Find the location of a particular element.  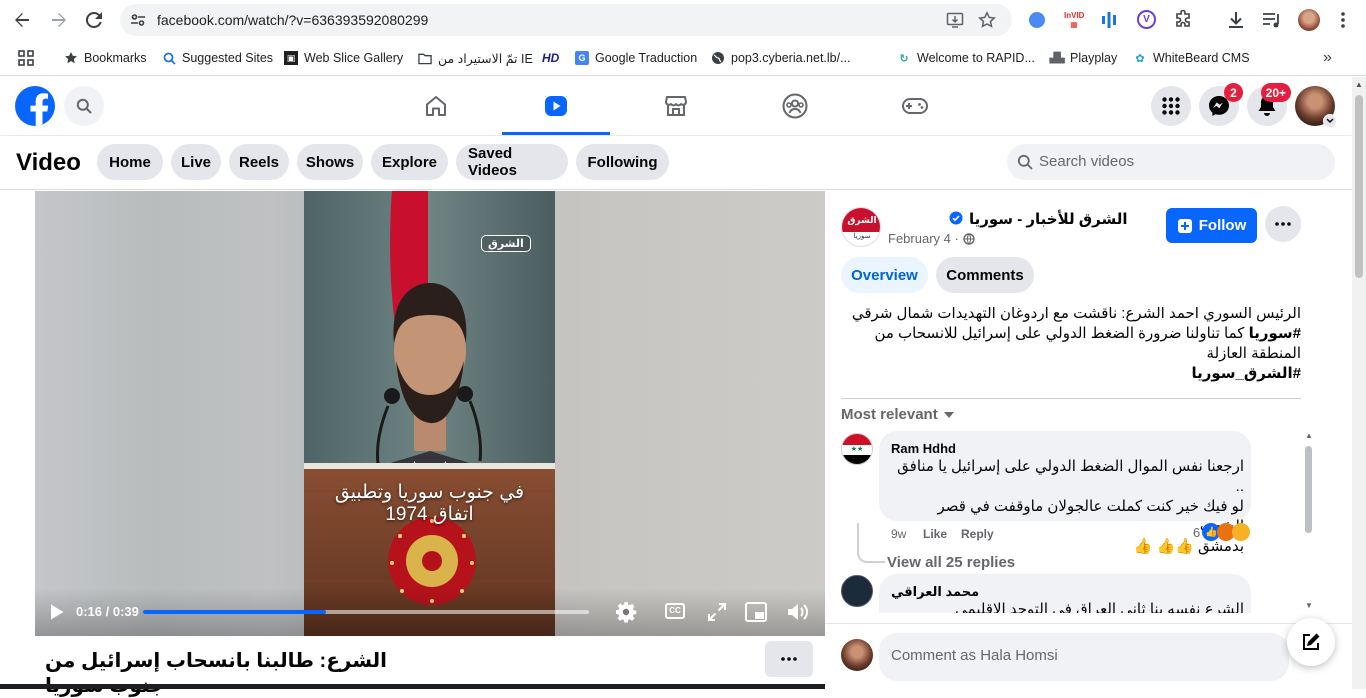

scroll-down-icon: ▼ is located at coordinates (1309, 605).